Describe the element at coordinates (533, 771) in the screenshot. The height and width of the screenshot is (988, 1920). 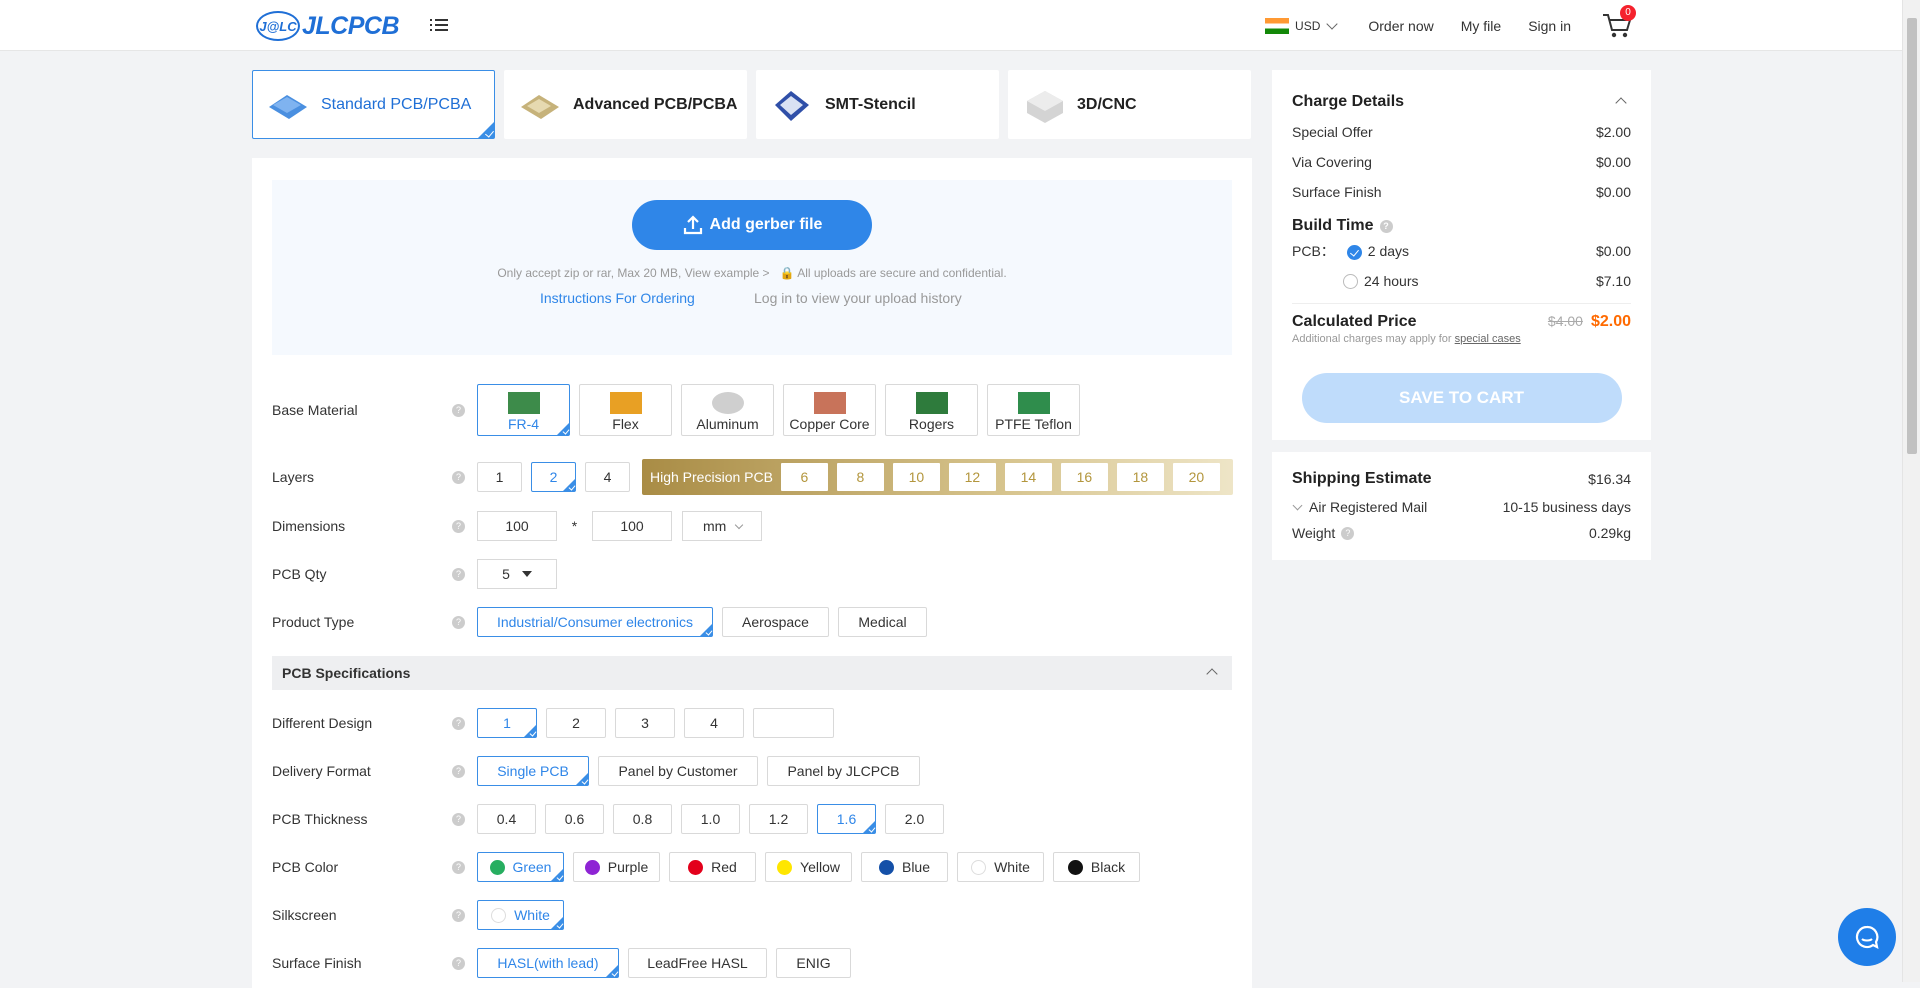
I see `delivery-option: Single PCB` at that location.